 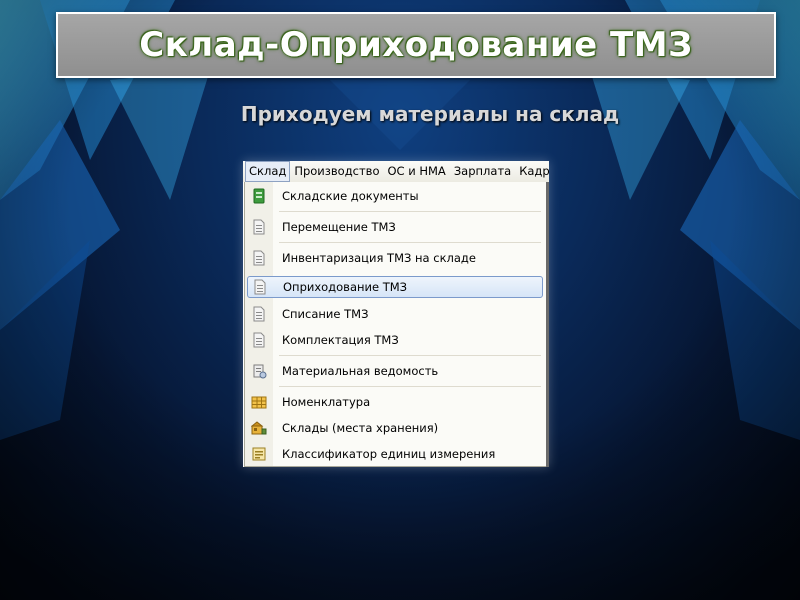 I want to click on menu-item-label: Классификатор единиц измерения, so click(x=389, y=454).